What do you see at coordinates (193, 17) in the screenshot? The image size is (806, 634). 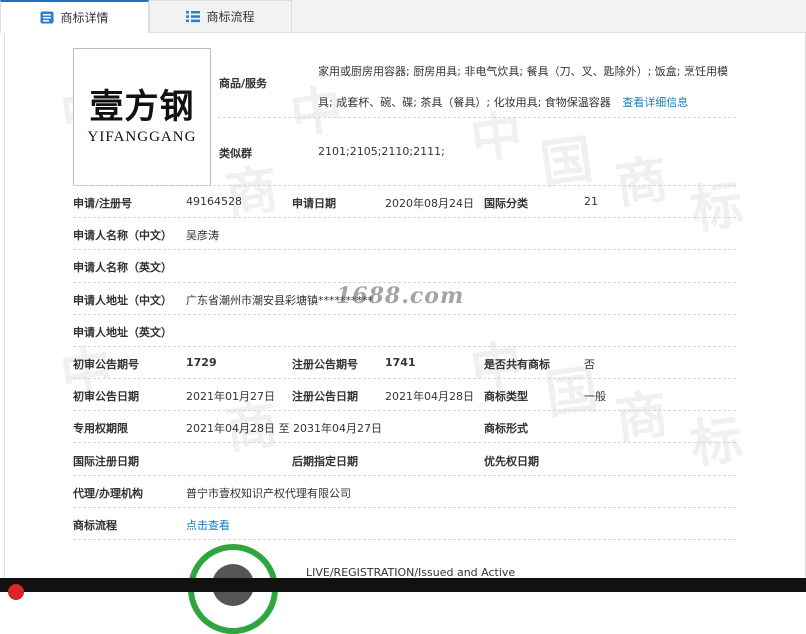 I see `list-icon` at bounding box center [193, 17].